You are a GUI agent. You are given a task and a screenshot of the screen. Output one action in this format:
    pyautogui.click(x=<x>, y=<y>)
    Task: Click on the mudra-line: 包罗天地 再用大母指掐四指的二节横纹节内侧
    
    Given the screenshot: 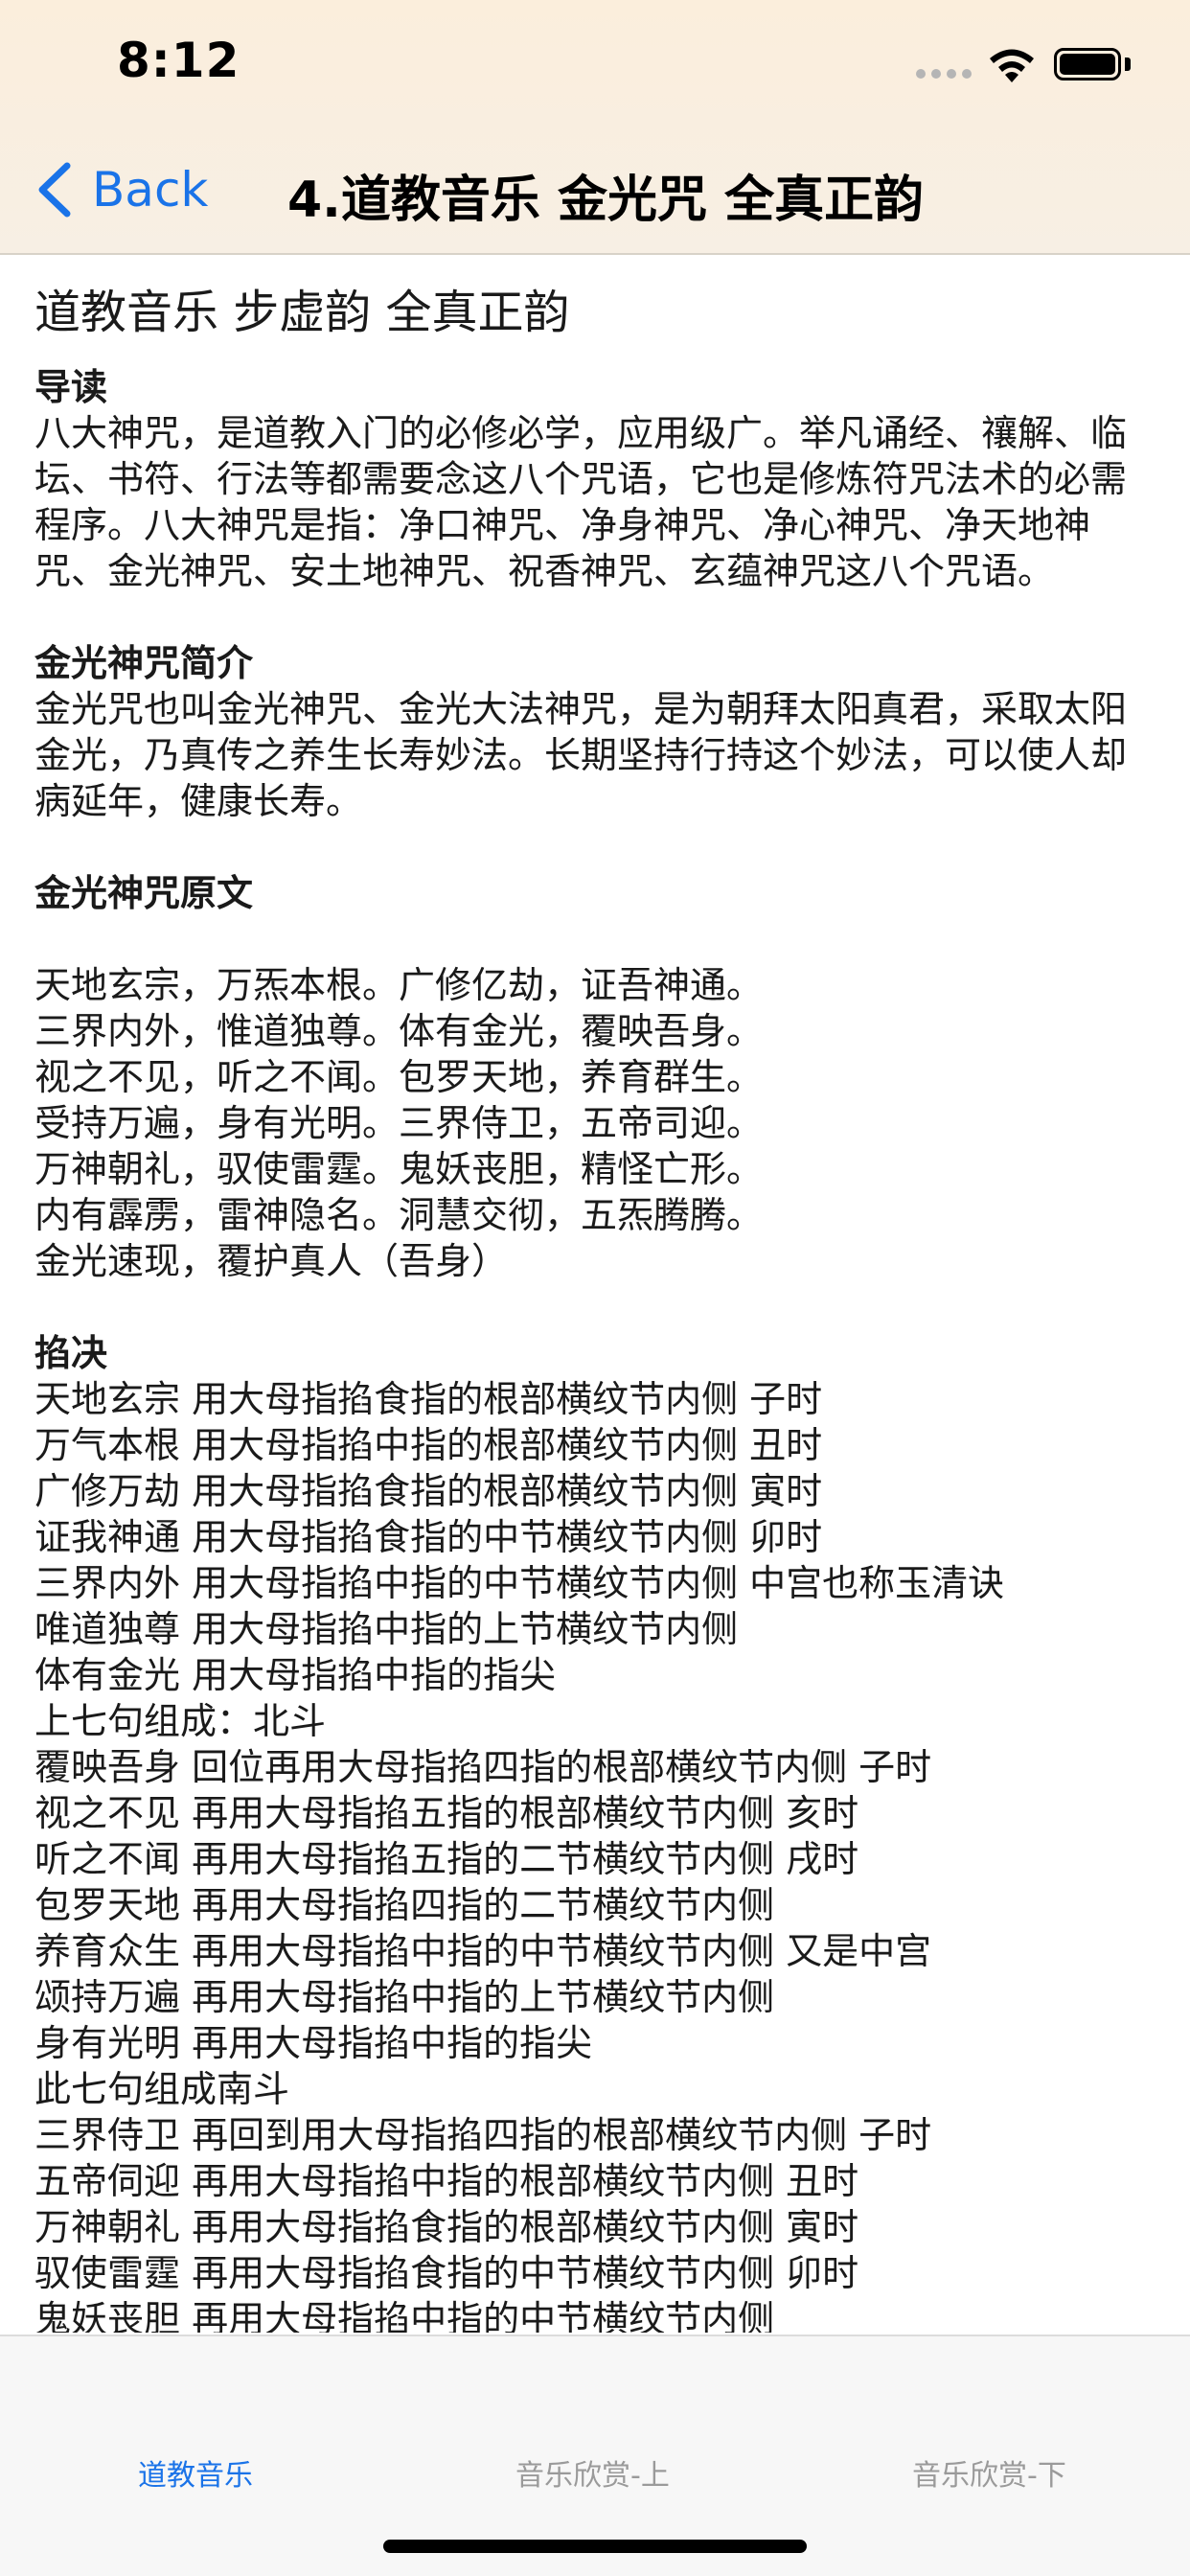 What is the action you would take?
    pyautogui.click(x=405, y=1905)
    